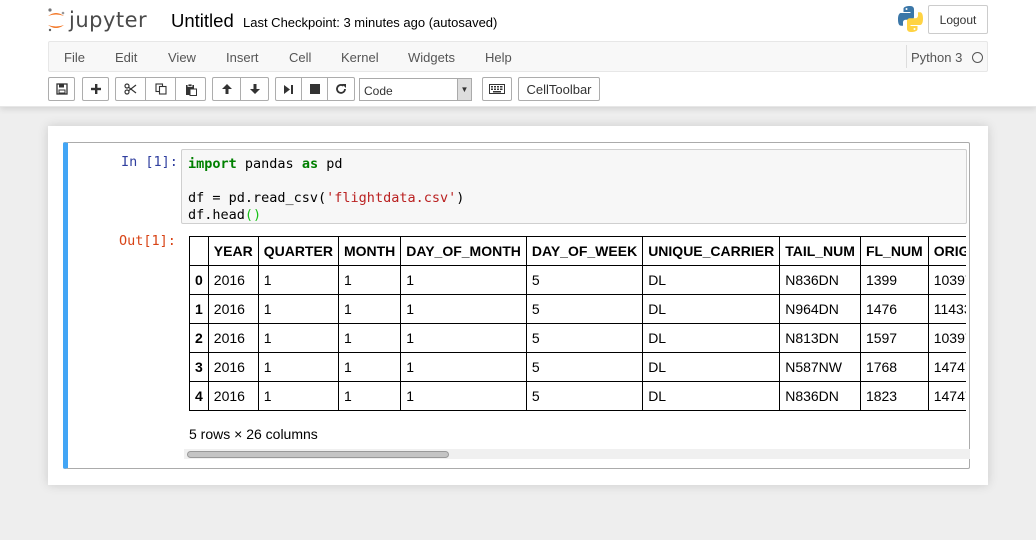 The width and height of the screenshot is (1036, 540). What do you see at coordinates (74, 57) in the screenshot?
I see `menu-file: File` at bounding box center [74, 57].